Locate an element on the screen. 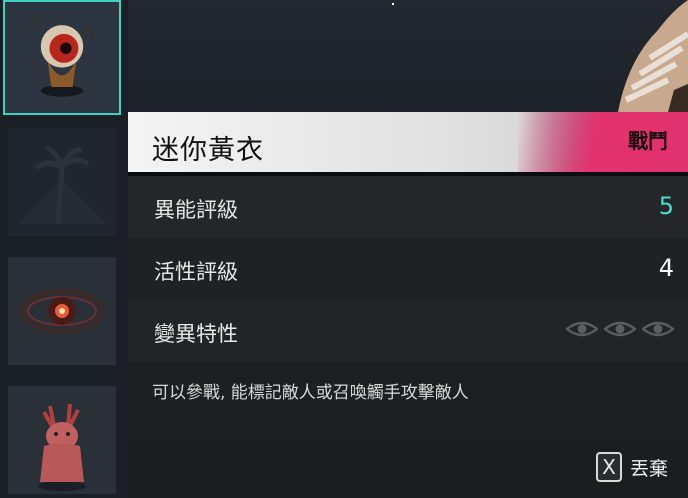 The image size is (688, 498). item-title-bar: 迷你黃衣 戰鬥 is located at coordinates (408, 144).